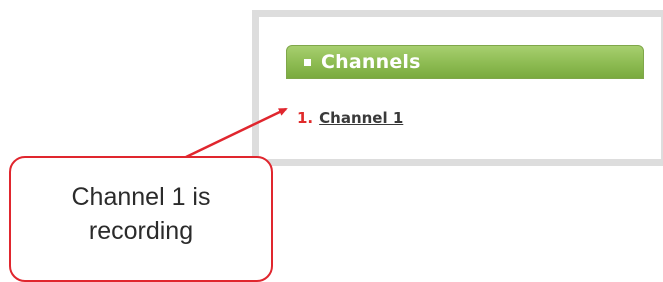 The width and height of the screenshot is (663, 282). Describe the element at coordinates (307, 62) in the screenshot. I see `square-bullet-icon` at that location.